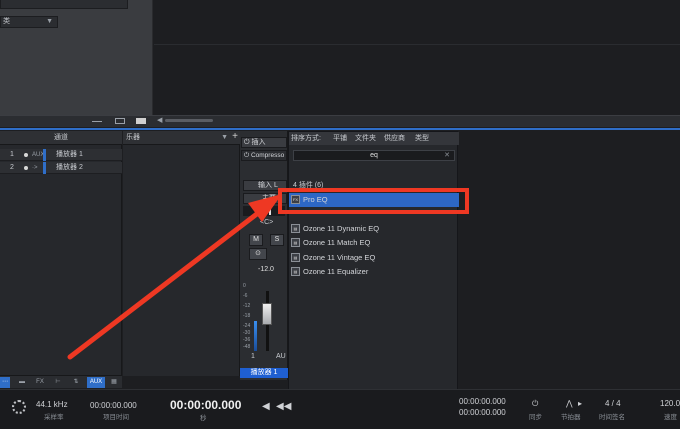  Describe the element at coordinates (12, 167) in the screenshot. I see `channel-num: 2` at that location.